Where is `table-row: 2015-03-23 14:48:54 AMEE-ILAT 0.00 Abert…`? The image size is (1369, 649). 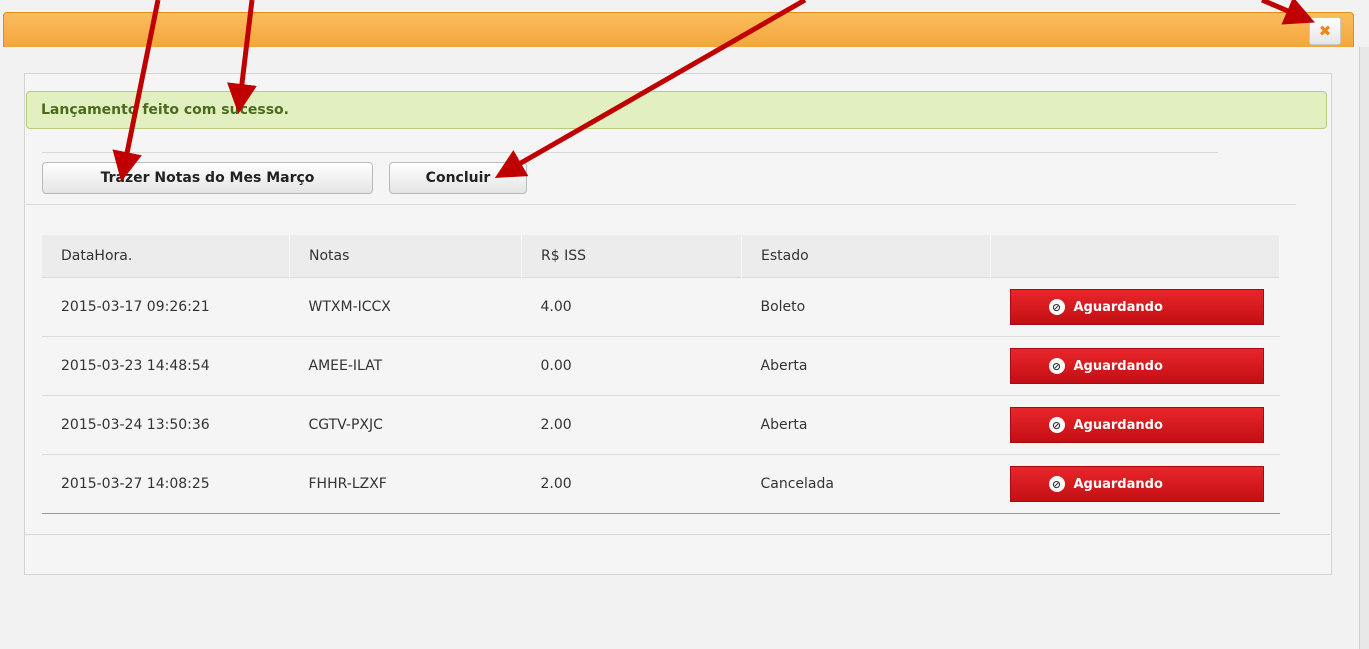 table-row: 2015-03-23 14:48:54 AMEE-ILAT 0.00 Abert… is located at coordinates (661, 366).